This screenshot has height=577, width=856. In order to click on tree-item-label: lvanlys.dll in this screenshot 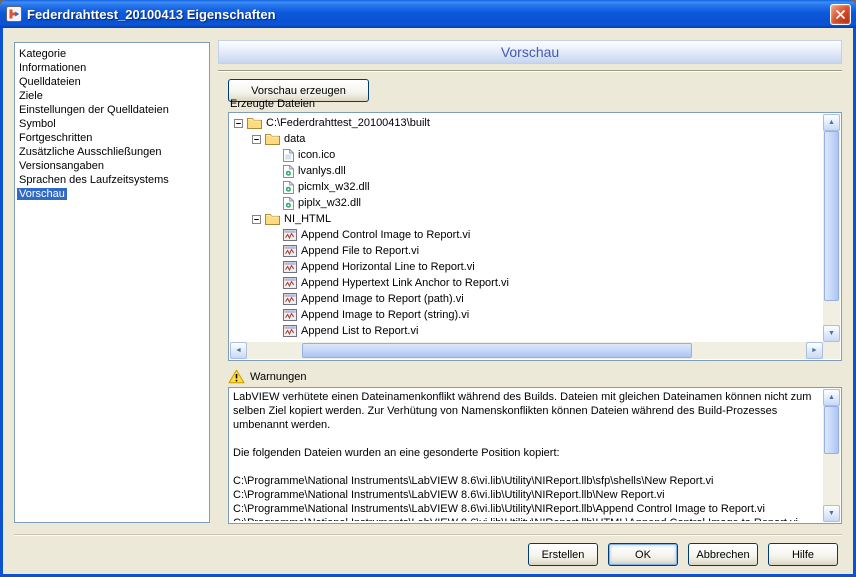, I will do `click(322, 171)`.